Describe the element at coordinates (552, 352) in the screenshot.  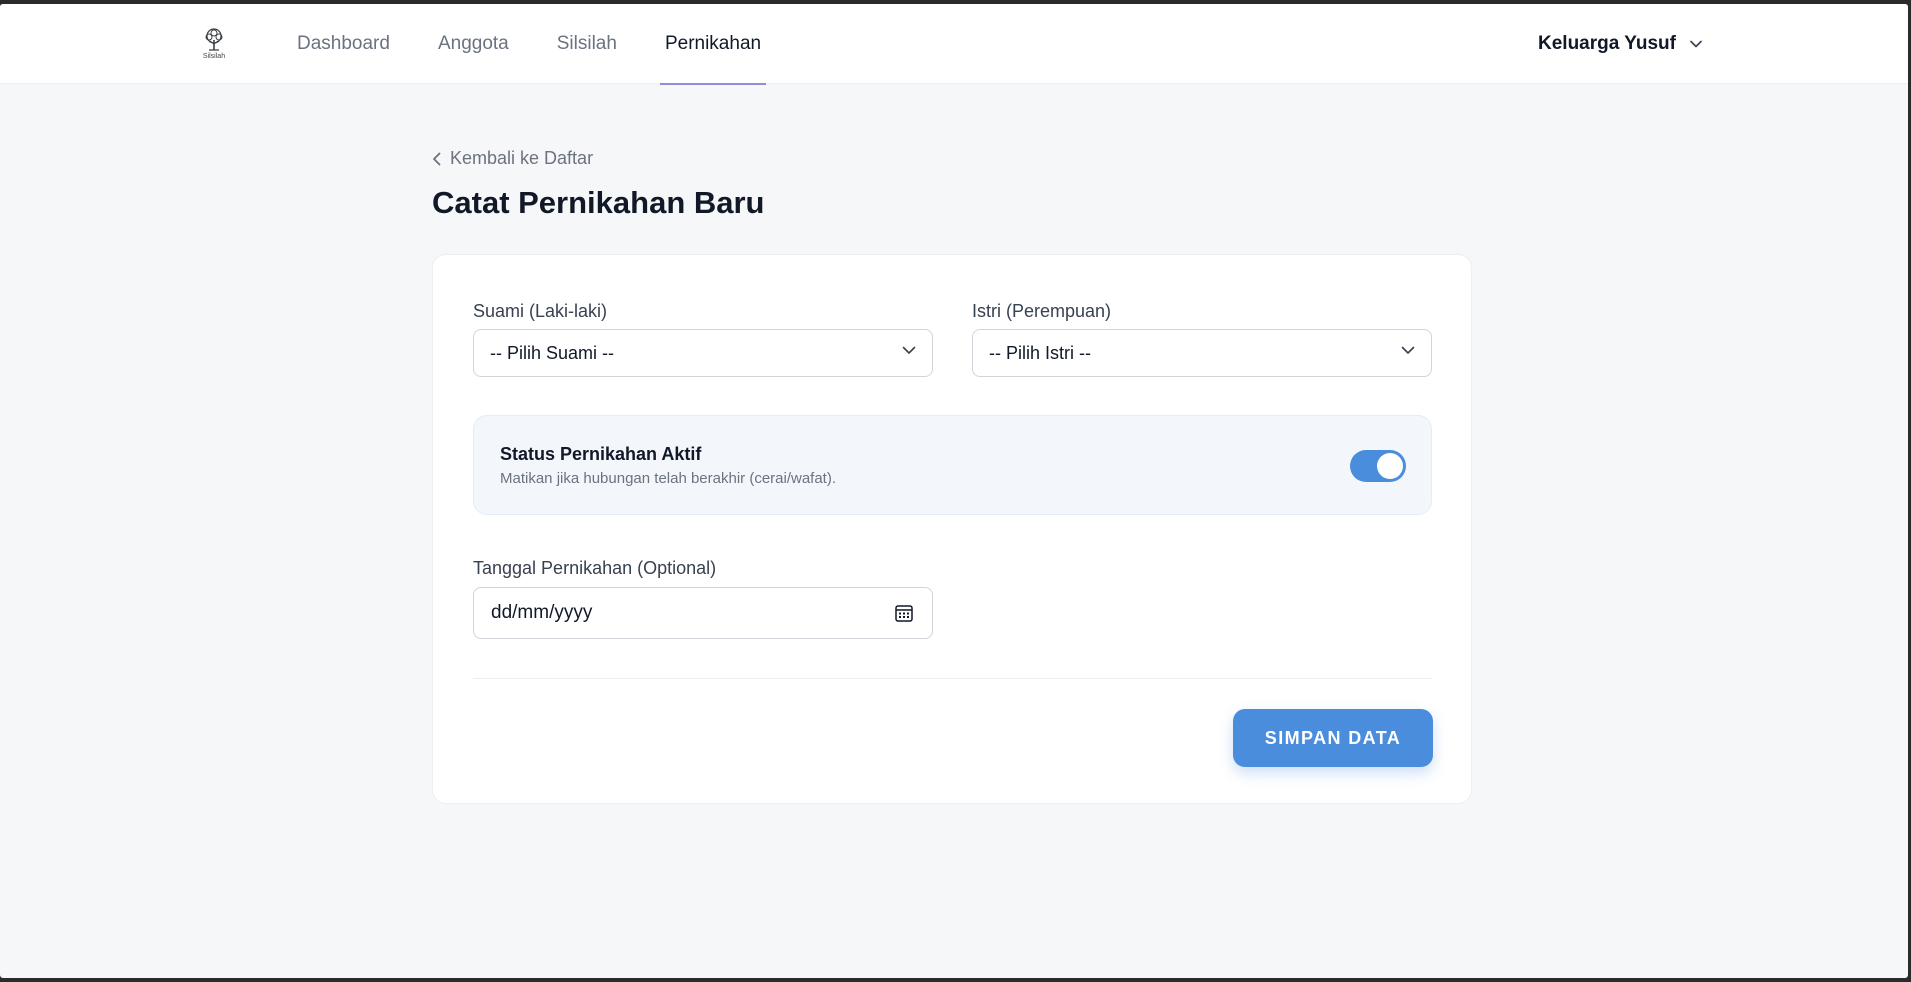
I see `husband-select-value: -- Pilih Suami --` at that location.